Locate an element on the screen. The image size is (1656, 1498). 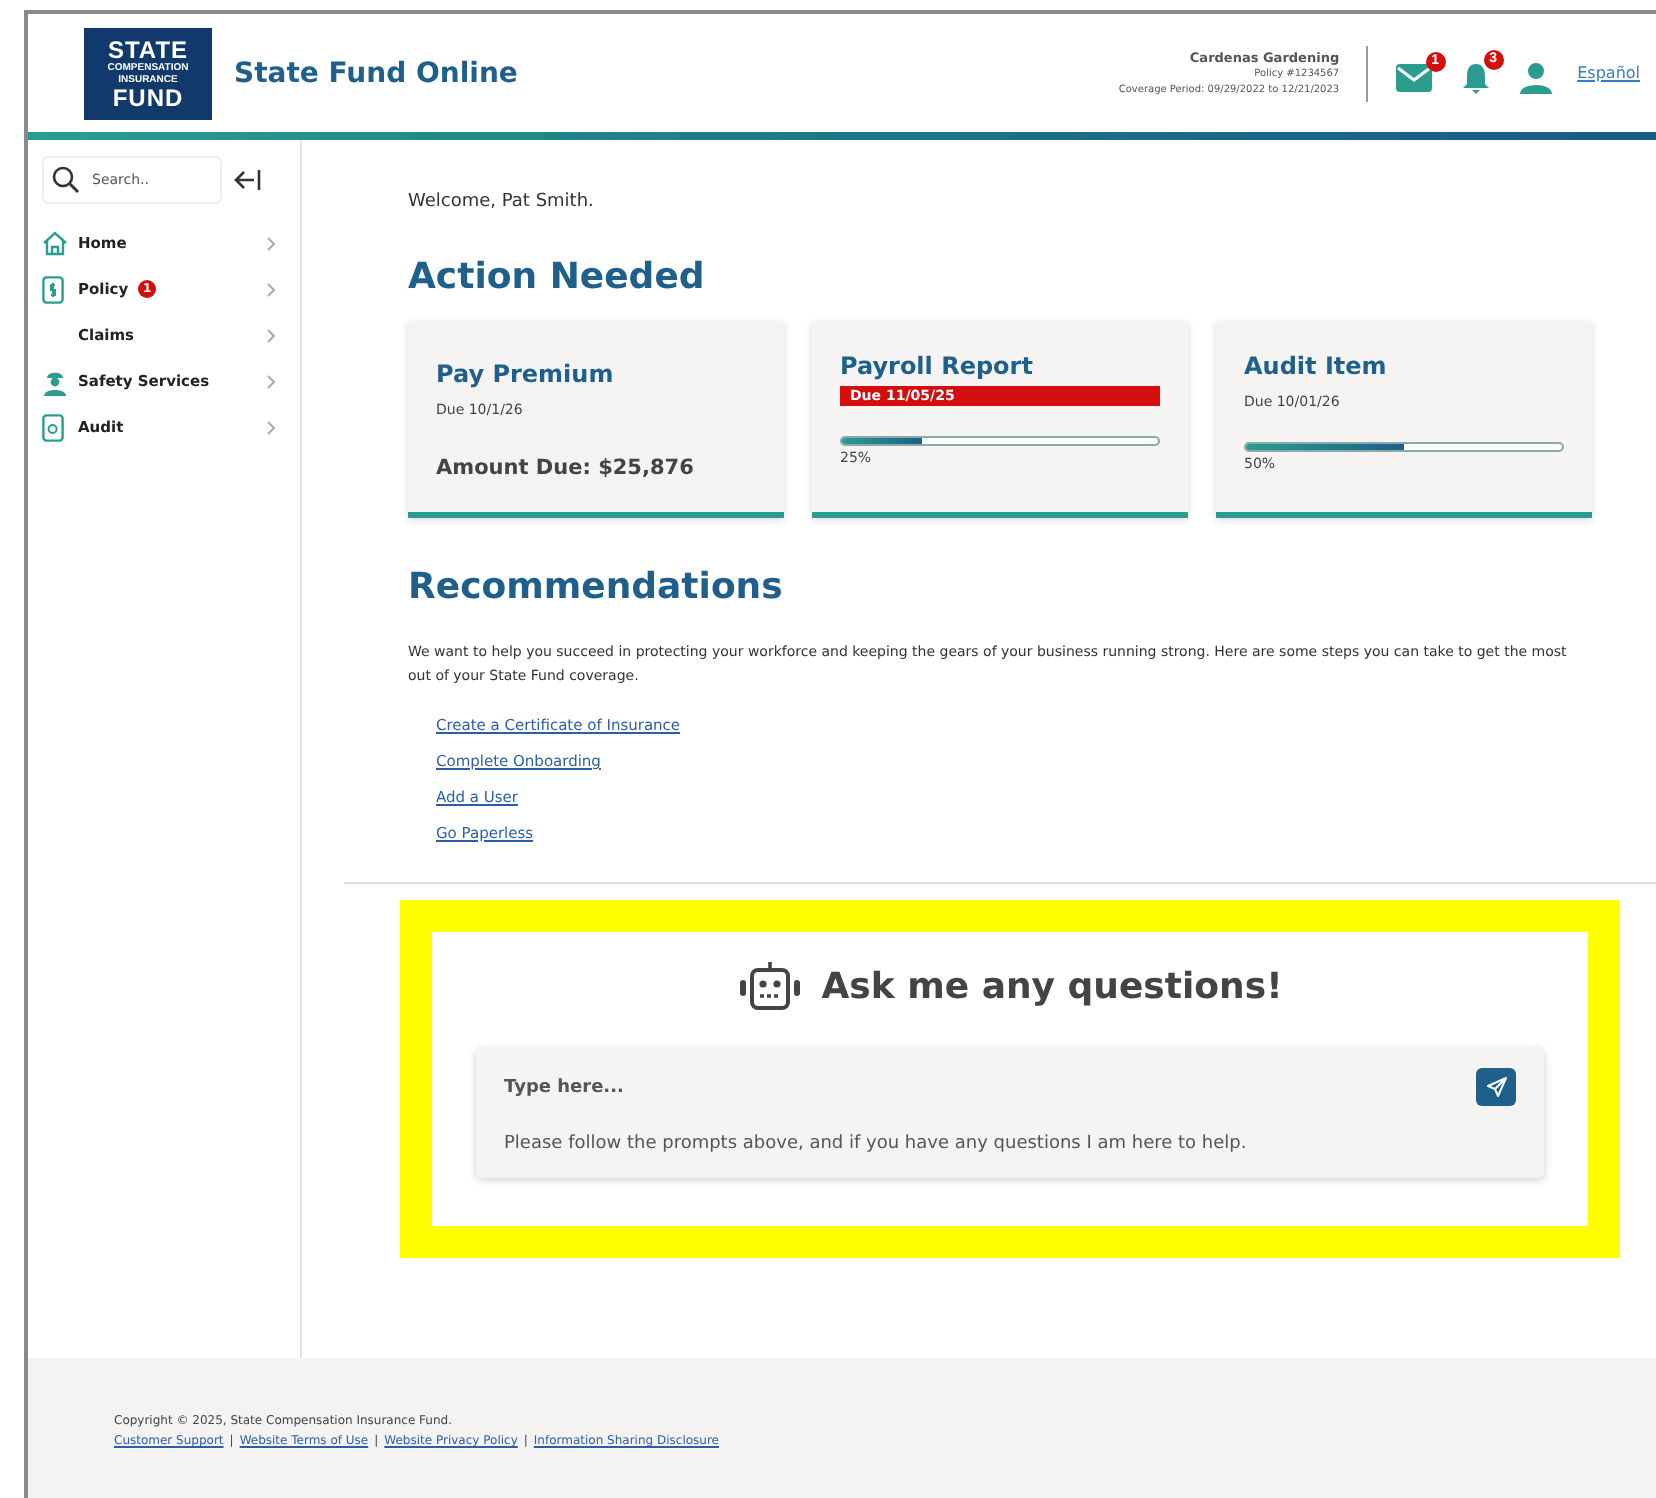
section-heading: Action Needed is located at coordinates (557, 277).